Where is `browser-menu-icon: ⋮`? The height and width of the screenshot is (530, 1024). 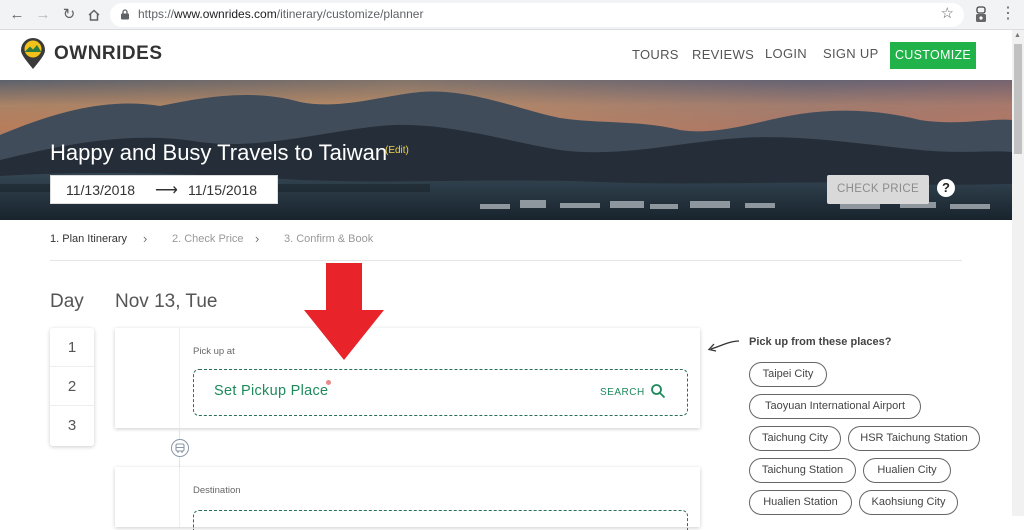
browser-menu-icon: ⋮ is located at coordinates (1008, 15).